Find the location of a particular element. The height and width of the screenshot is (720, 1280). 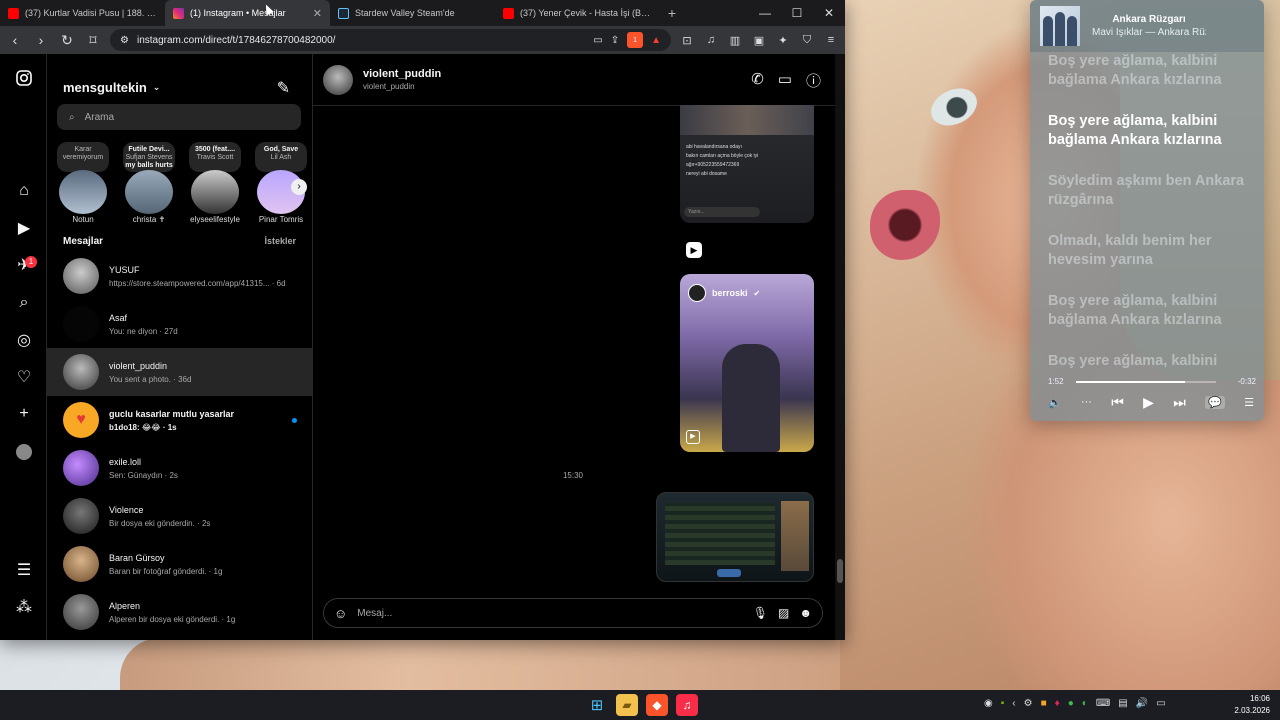

meta-apps-icon: ⁂ is located at coordinates (24, 607).